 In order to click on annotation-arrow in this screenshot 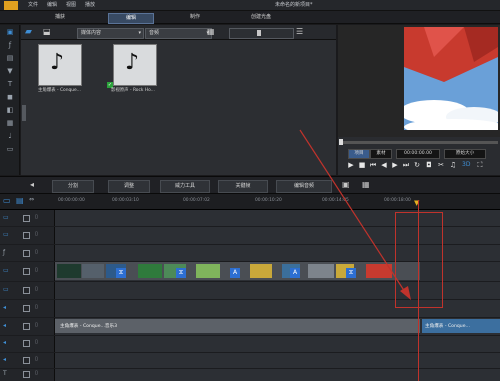, I will do `click(355, 214)`.